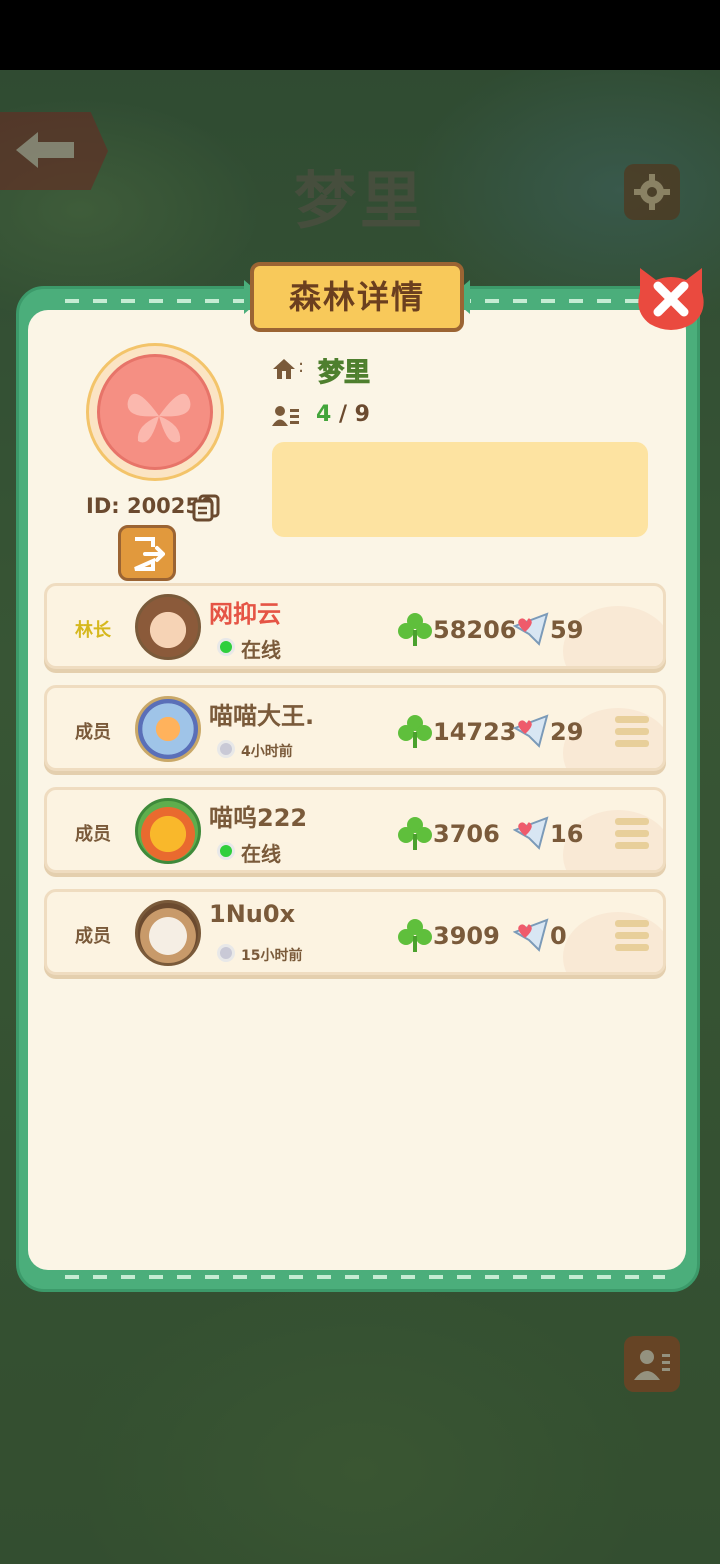 The height and width of the screenshot is (1564, 720). What do you see at coordinates (567, 630) in the screenshot?
I see `gift-count: 59` at bounding box center [567, 630].